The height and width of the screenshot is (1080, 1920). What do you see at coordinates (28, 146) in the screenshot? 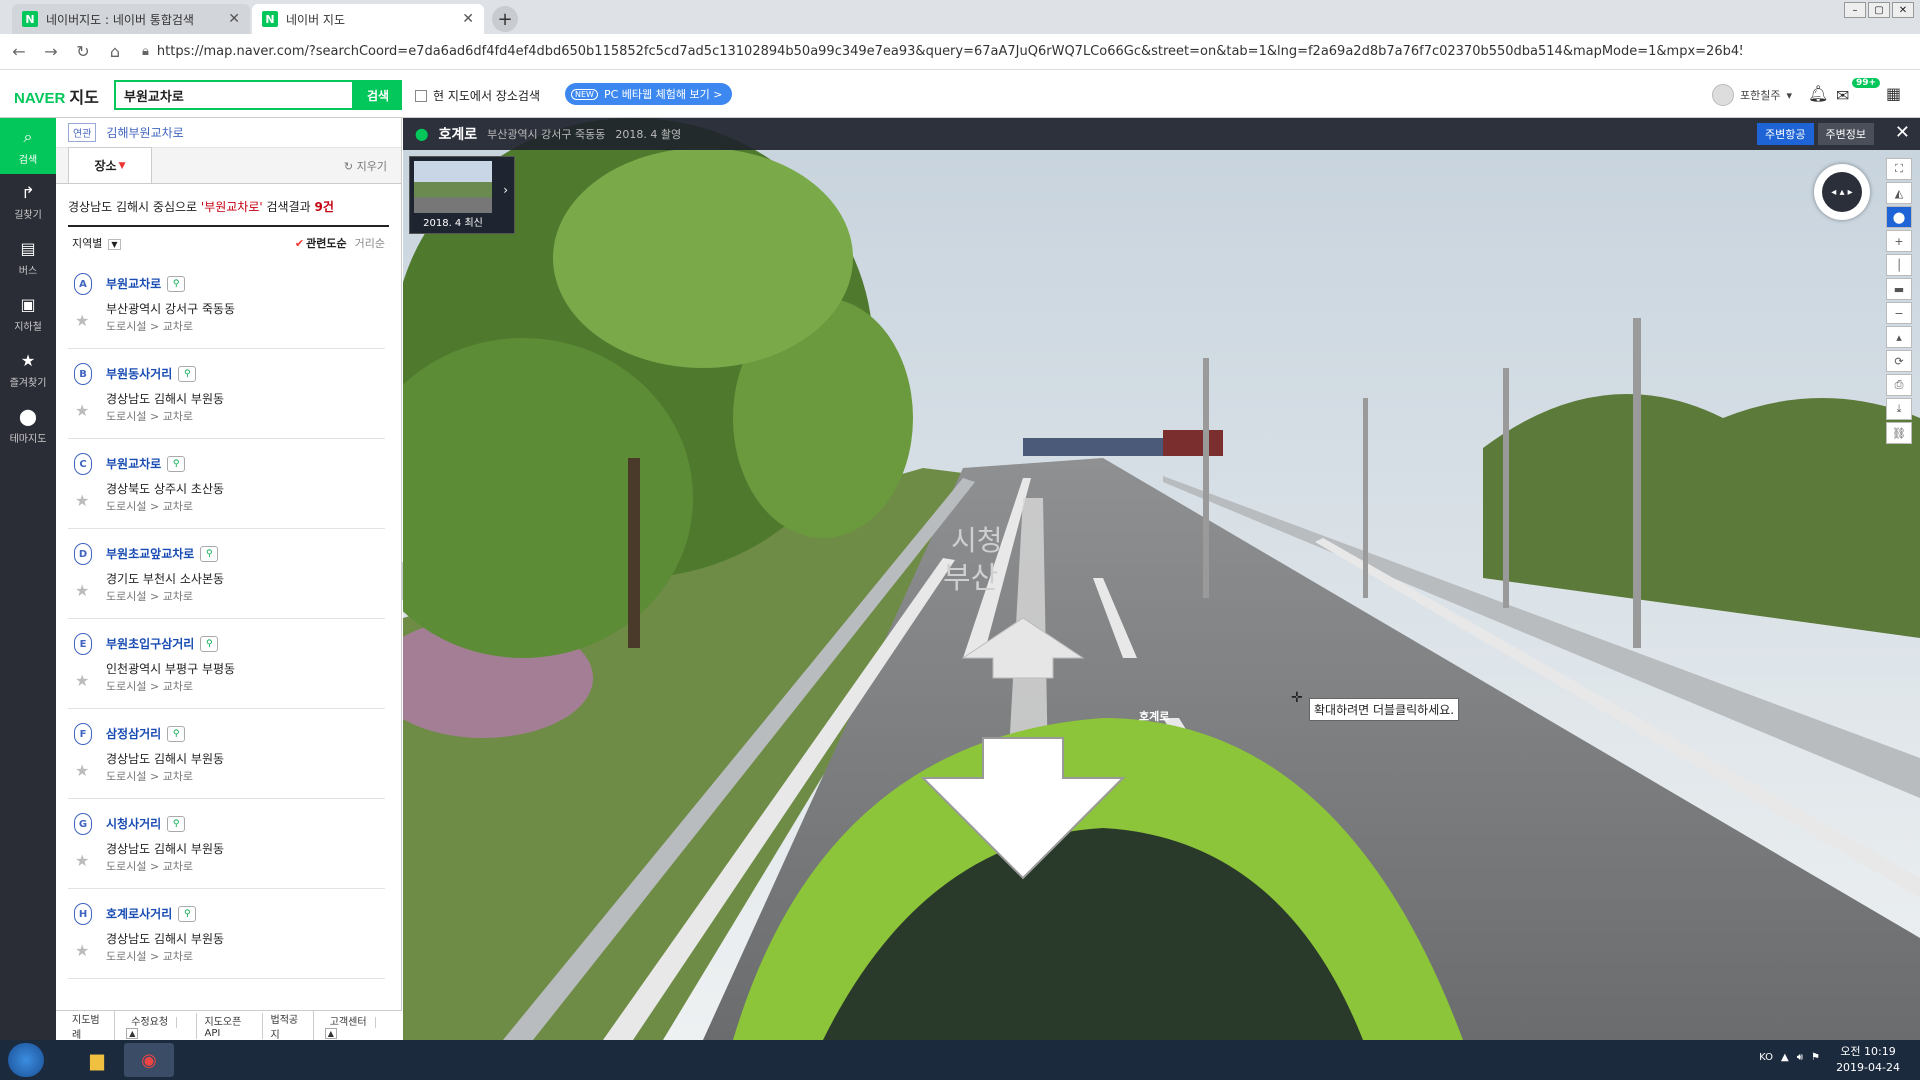
I see `nav-search: ⌕ 검색` at bounding box center [28, 146].